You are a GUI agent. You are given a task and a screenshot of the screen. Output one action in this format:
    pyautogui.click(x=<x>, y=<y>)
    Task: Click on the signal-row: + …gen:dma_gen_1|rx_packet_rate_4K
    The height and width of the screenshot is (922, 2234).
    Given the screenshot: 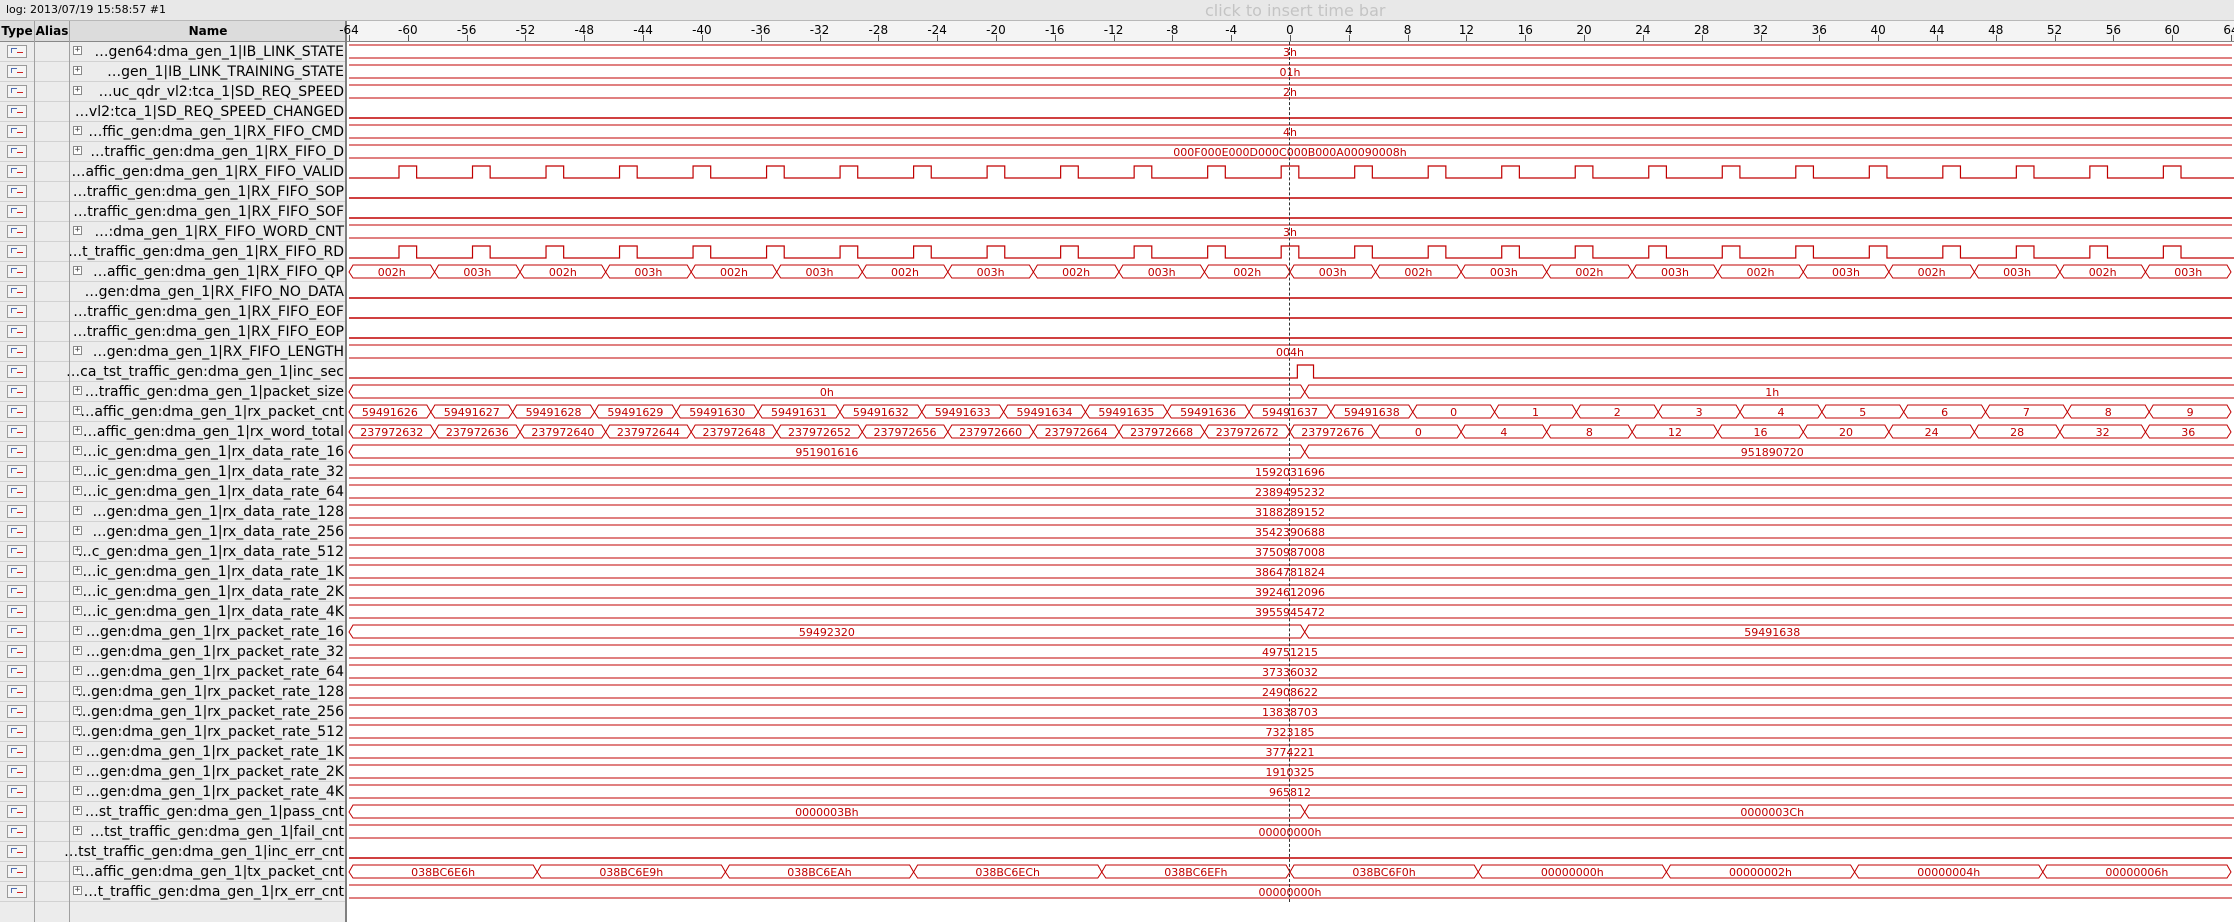 What is the action you would take?
    pyautogui.click(x=173, y=792)
    